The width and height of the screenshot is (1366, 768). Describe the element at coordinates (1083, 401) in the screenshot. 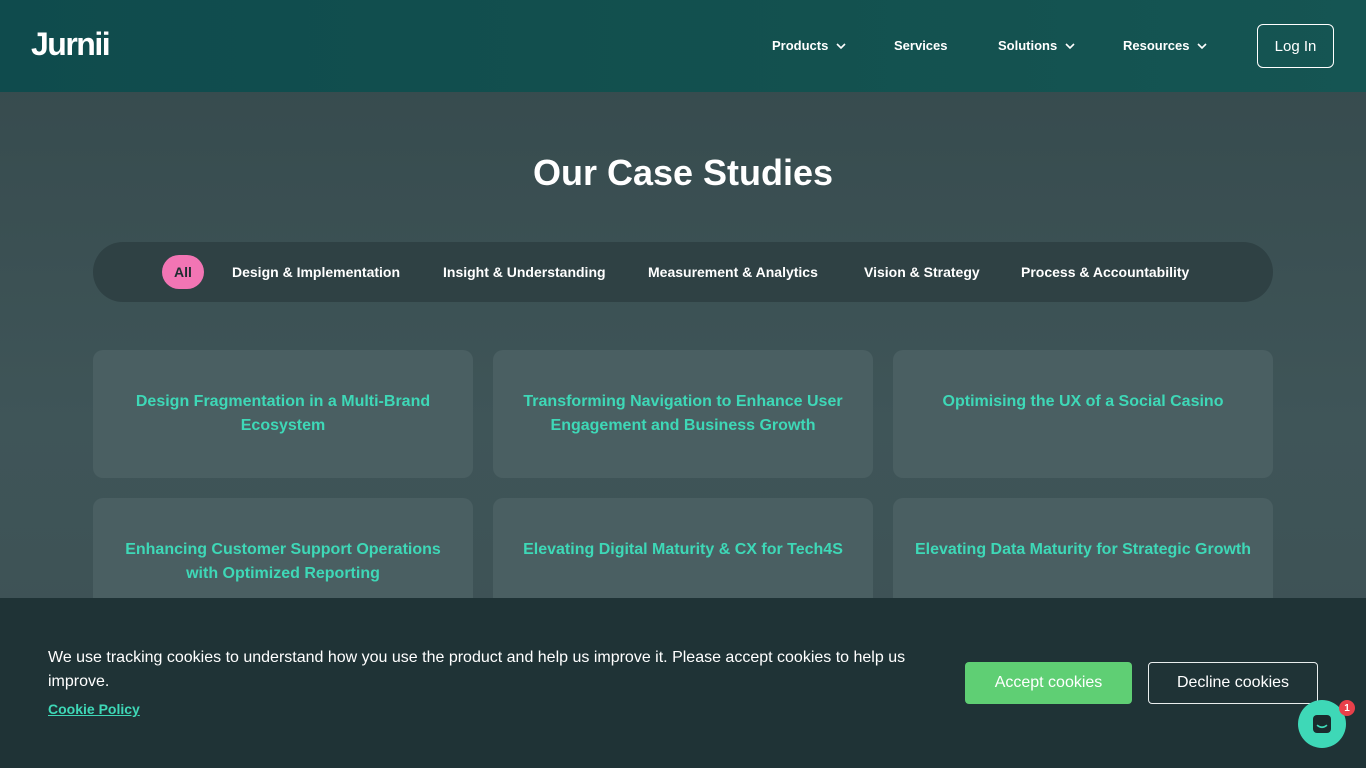

I see `case-study-title: Optimising the UX of a Social Casino` at that location.